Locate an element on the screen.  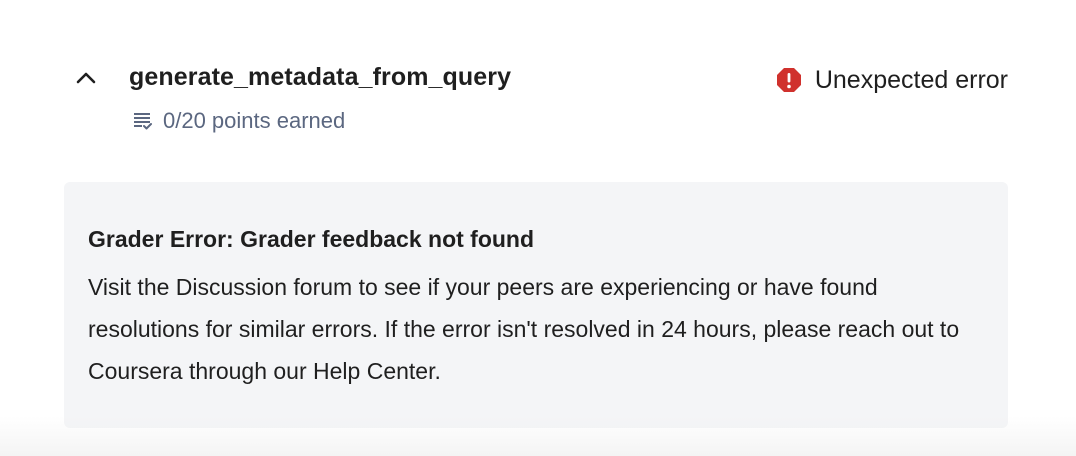
item-title: generate_metadata_from_query is located at coordinates (320, 77).